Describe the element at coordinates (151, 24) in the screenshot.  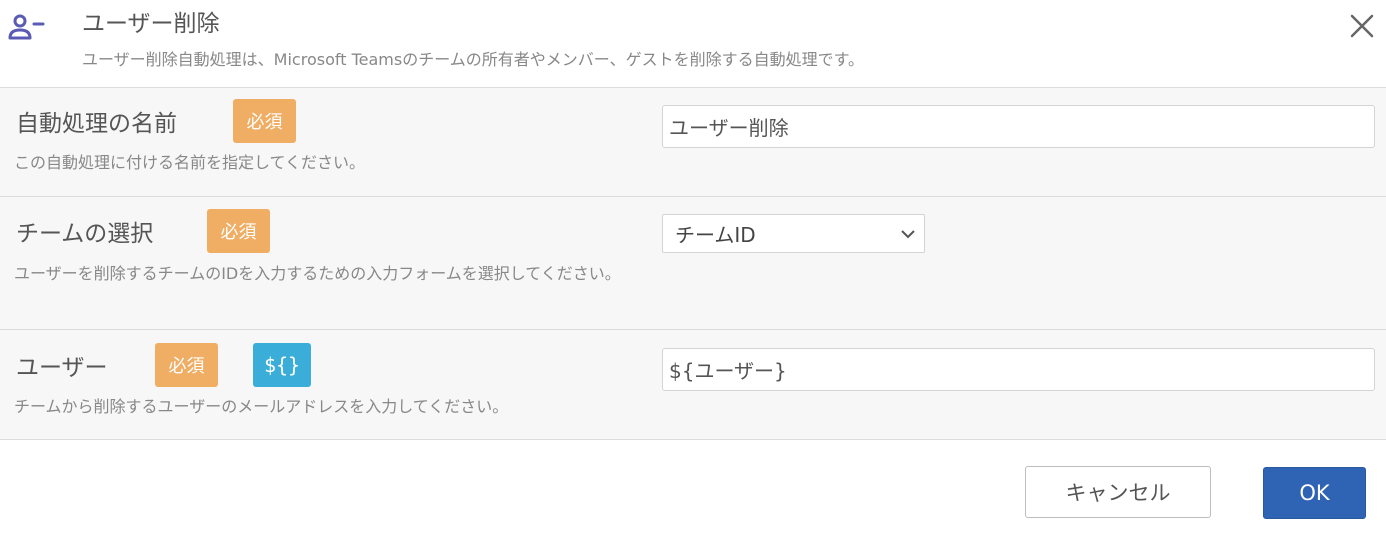
I see `dialog-title: ユーザー削除` at that location.